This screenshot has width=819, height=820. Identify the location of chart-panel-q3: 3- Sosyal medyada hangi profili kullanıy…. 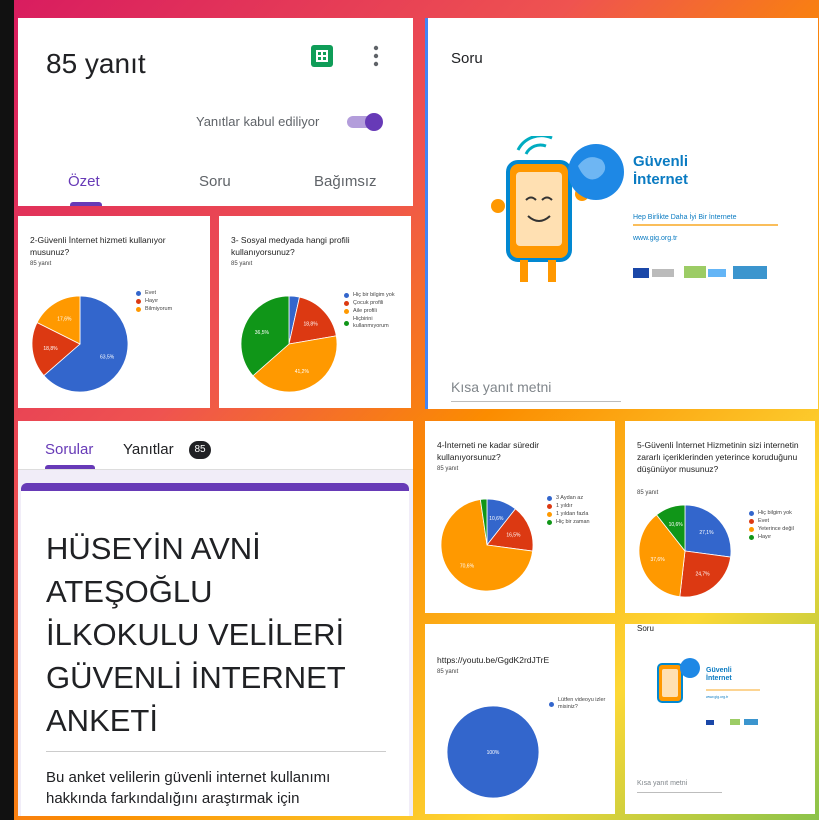
(315, 312).